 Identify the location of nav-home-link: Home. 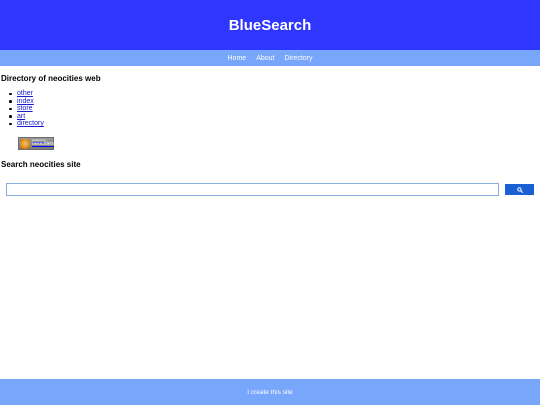
(237, 58).